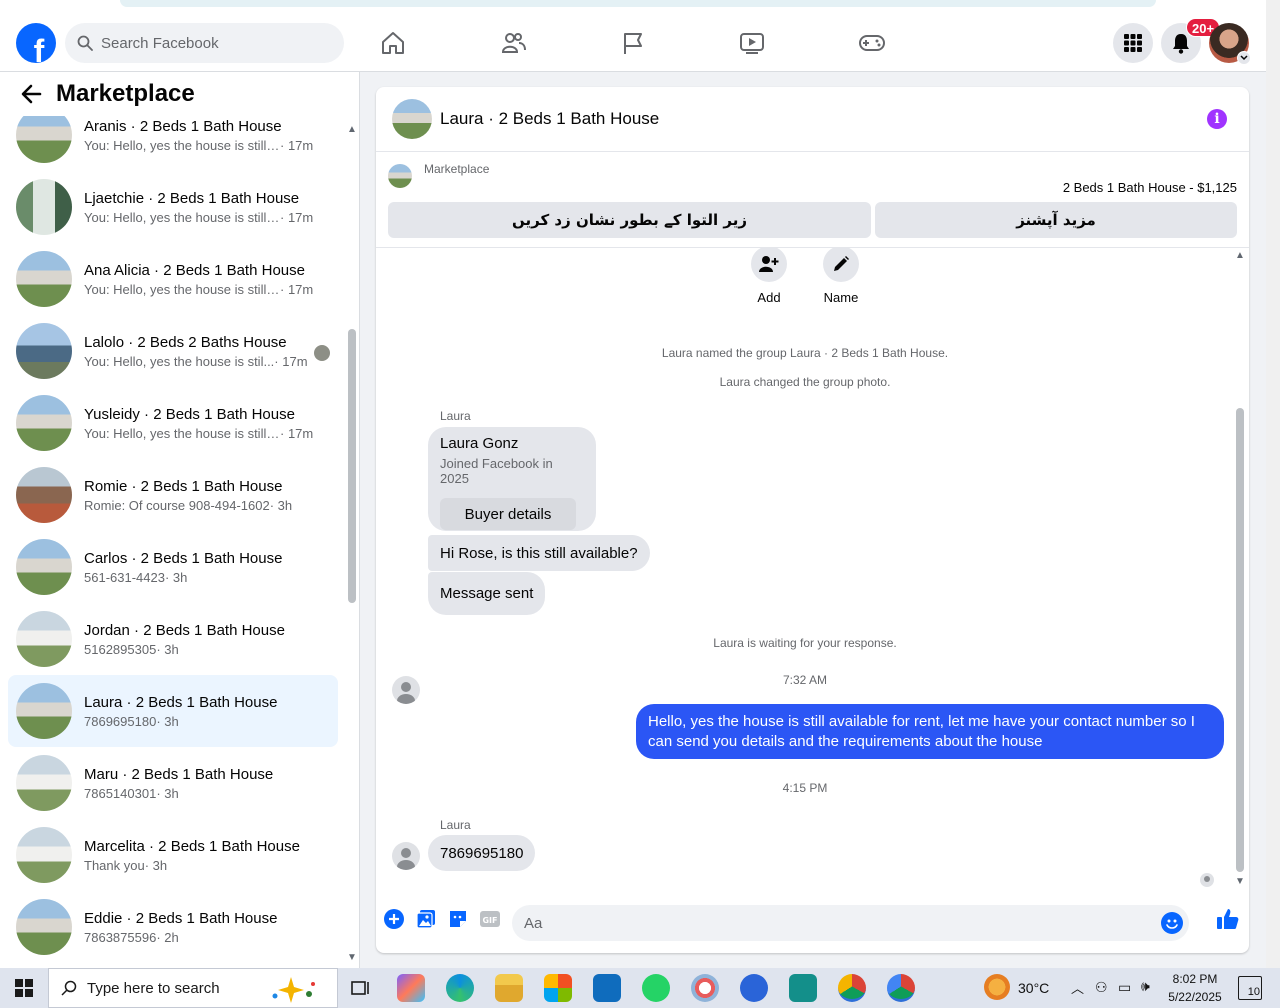  Describe the element at coordinates (176, 577) in the screenshot. I see `conversation-time: · 3h` at that location.